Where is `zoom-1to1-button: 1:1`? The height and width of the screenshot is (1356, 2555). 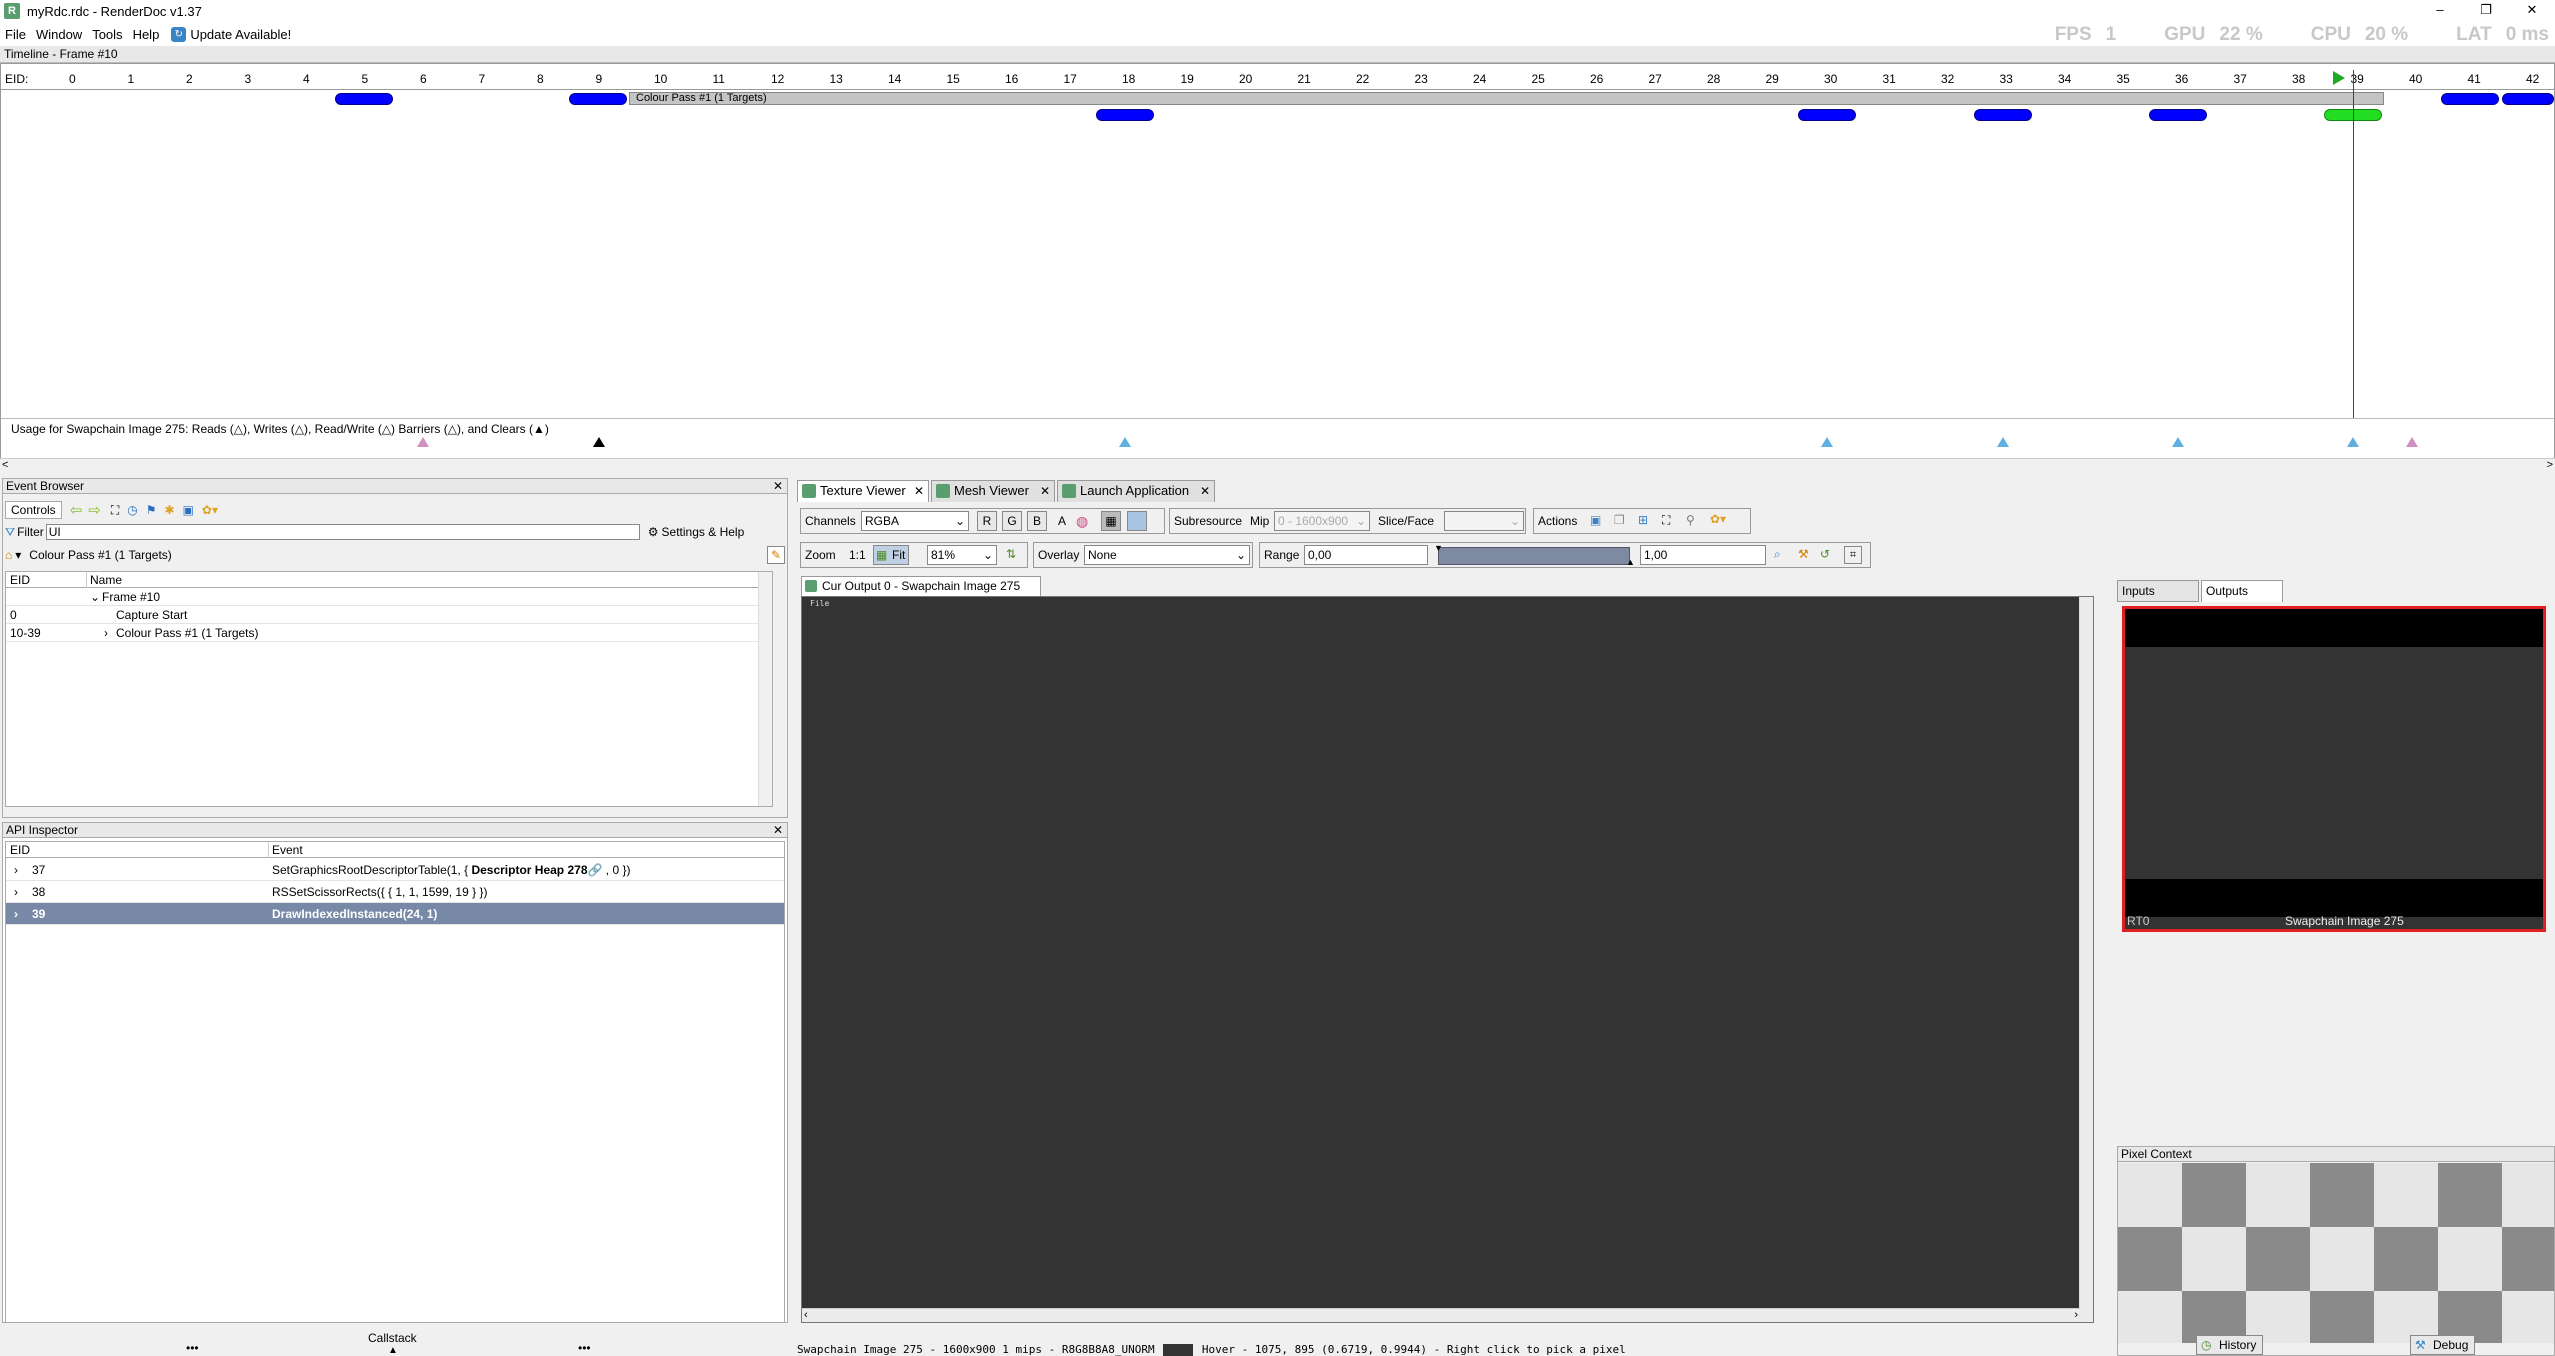
zoom-1to1-button: 1:1 is located at coordinates (857, 555).